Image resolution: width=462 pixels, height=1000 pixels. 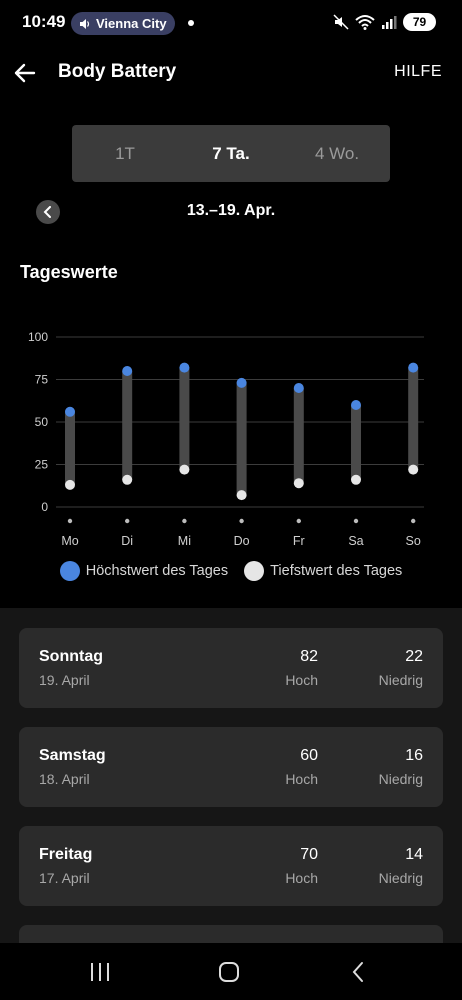 What do you see at coordinates (355, 541) in the screenshot?
I see `x-tick-label: Sa` at bounding box center [355, 541].